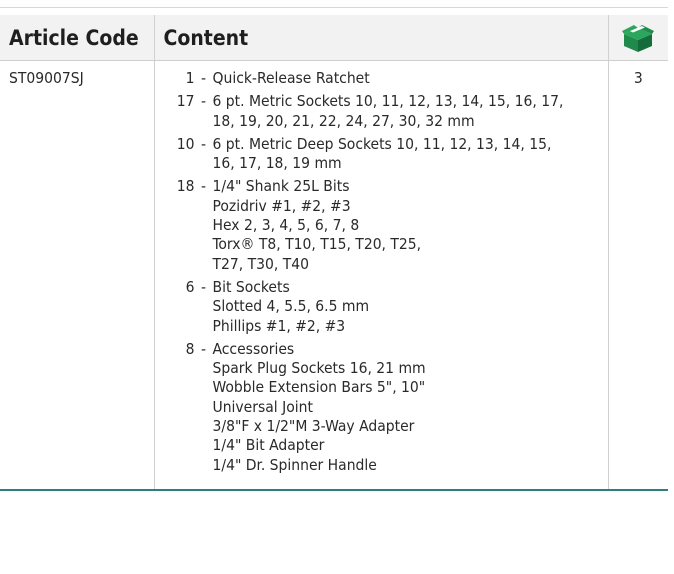 Image resolution: width=674 pixels, height=574 pixels. What do you see at coordinates (185, 186) in the screenshot?
I see `item-count: 18` at bounding box center [185, 186].